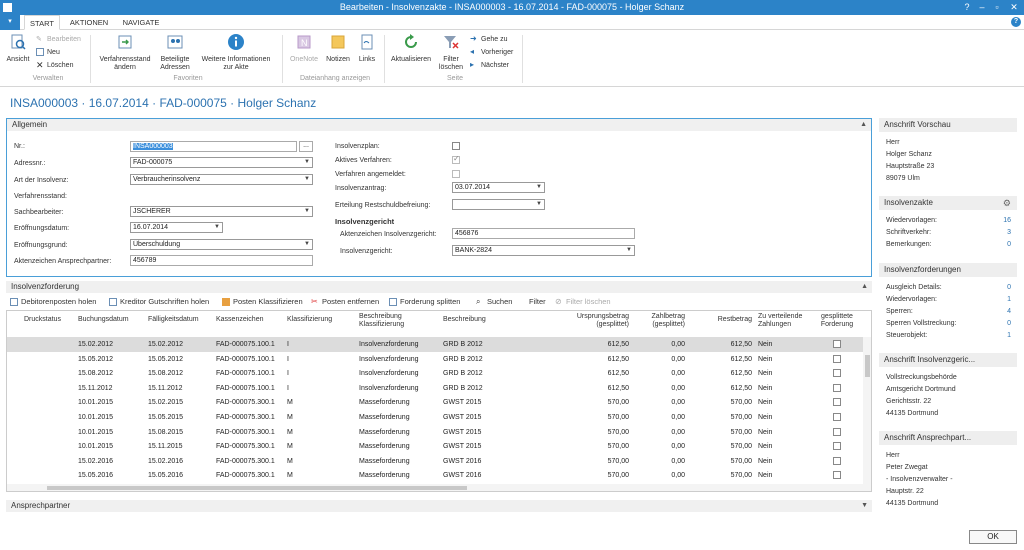 Image resolution: width=1024 pixels, height=550 pixels. Describe the element at coordinates (498, 204) in the screenshot. I see `erteilung-field: ▼` at that location.